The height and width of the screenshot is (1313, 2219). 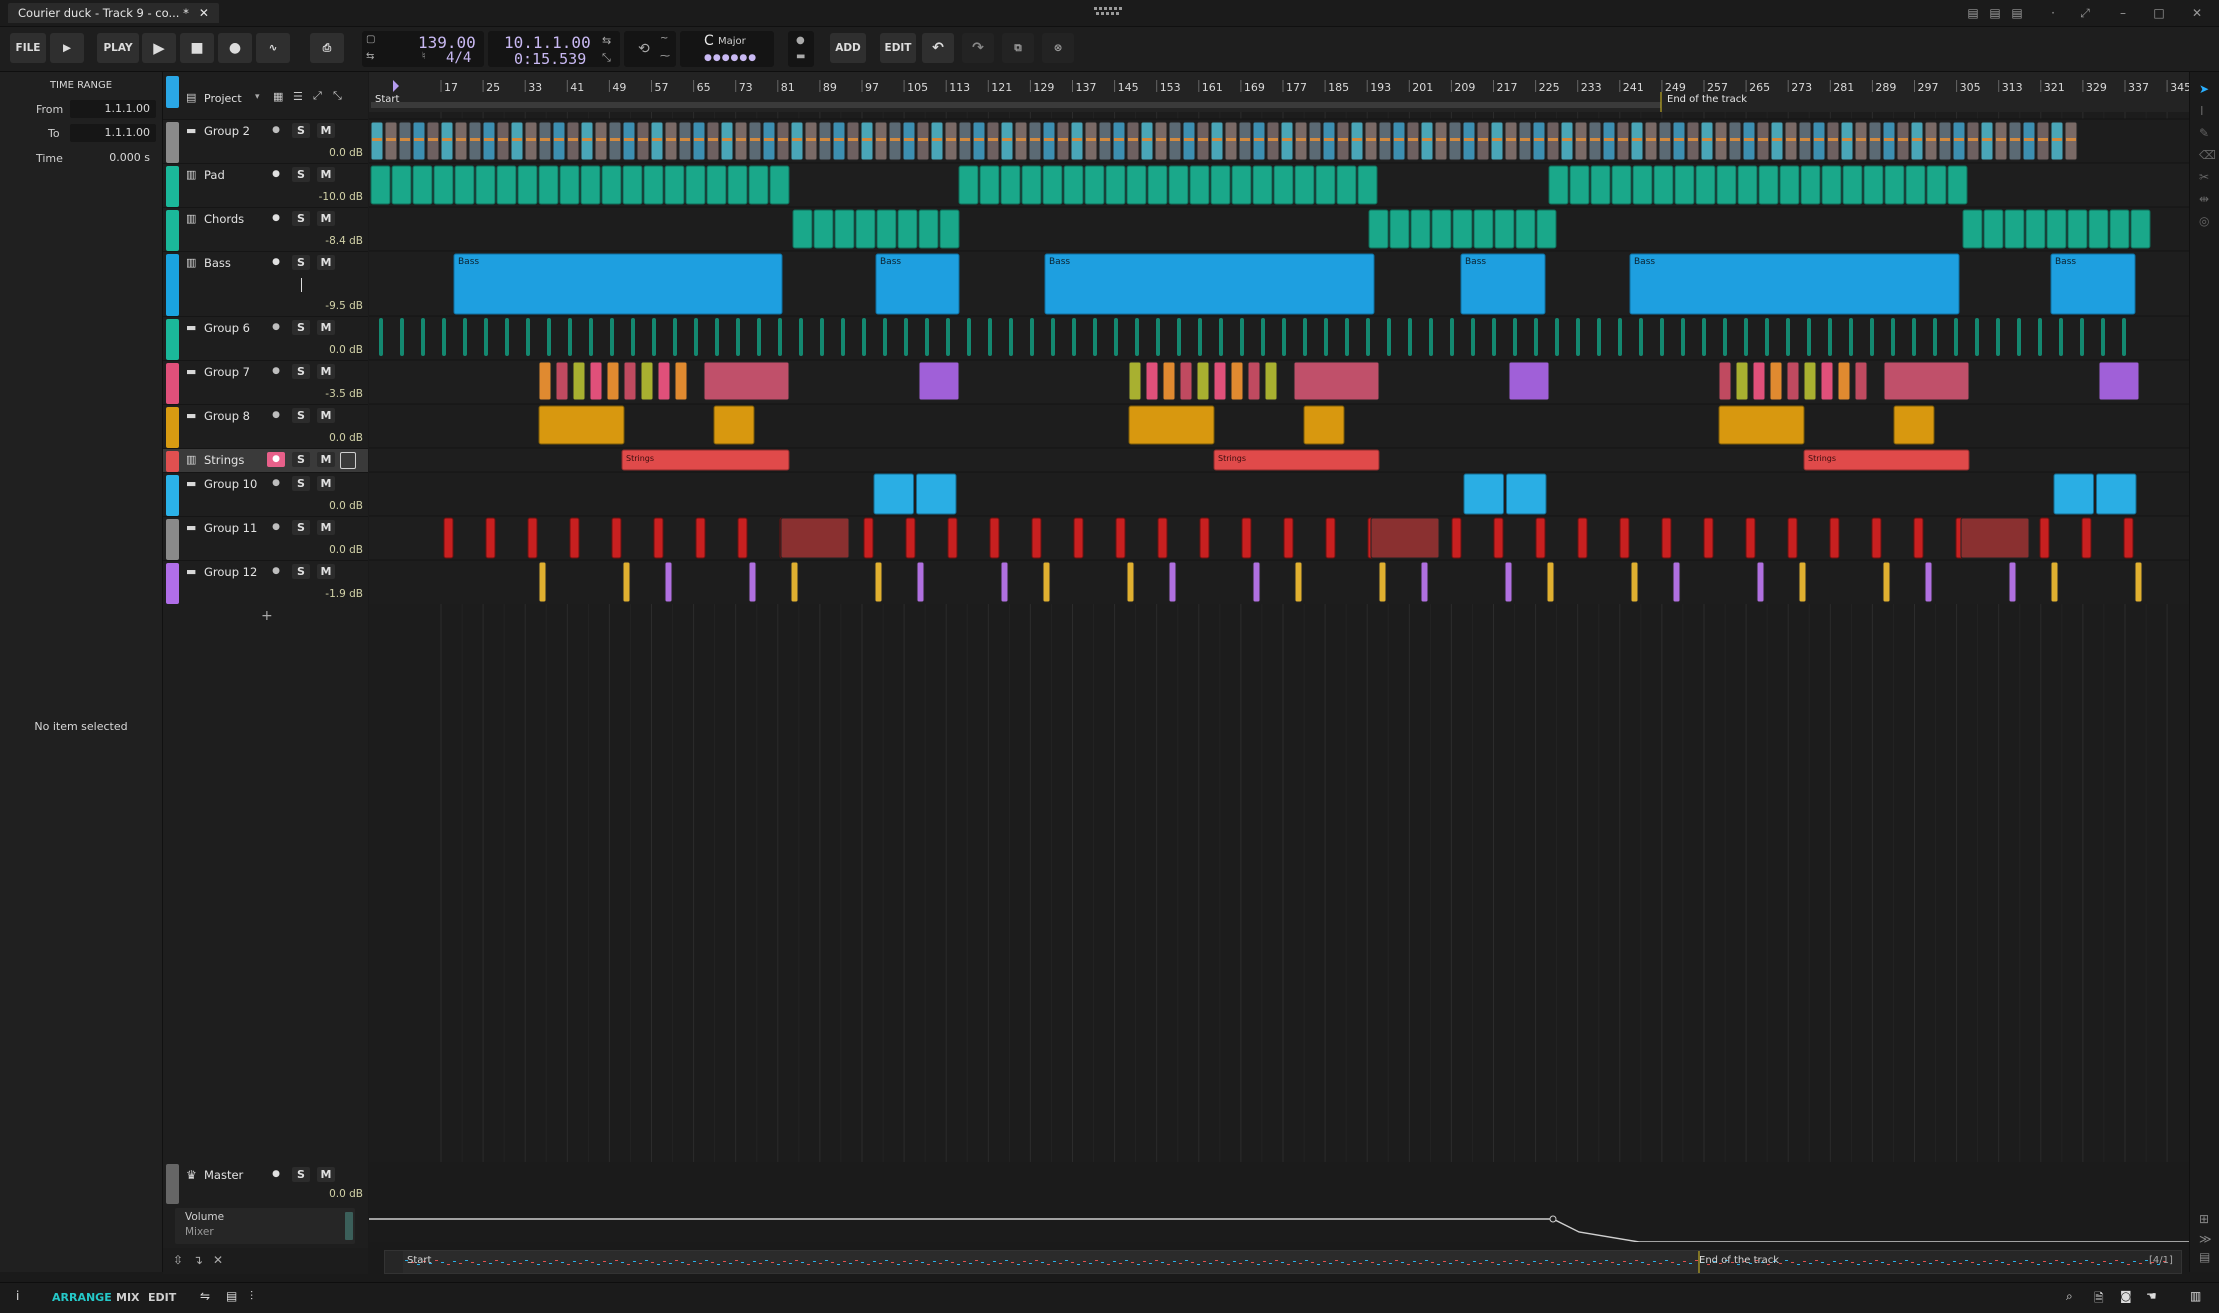 What do you see at coordinates (214, 175) in the screenshot?
I see `track-name: Pad` at bounding box center [214, 175].